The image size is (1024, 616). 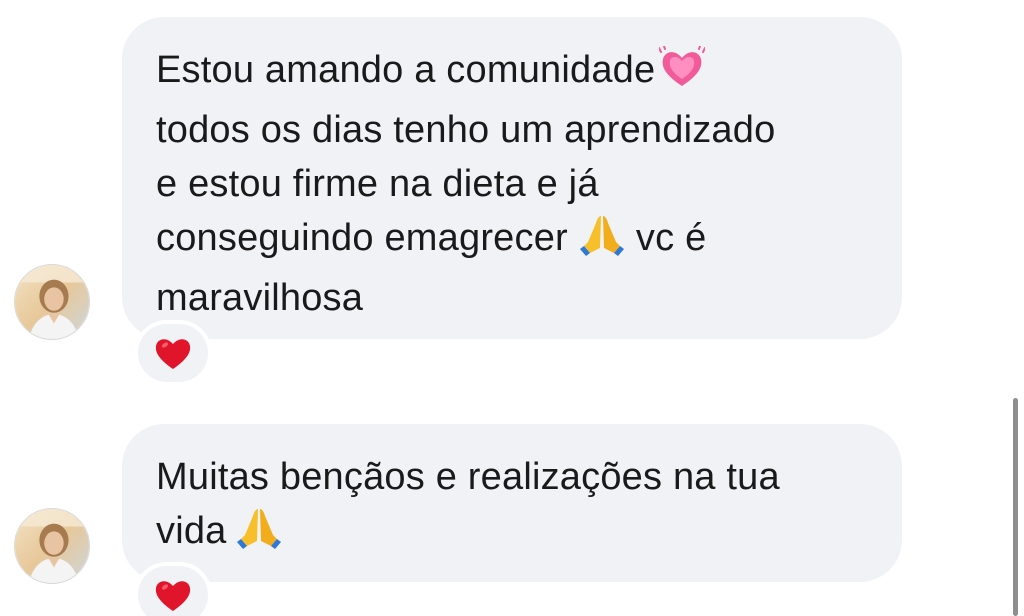 I want to click on message-text: Muitas bençãos e realizações na tua vida, so click(x=514, y=507).